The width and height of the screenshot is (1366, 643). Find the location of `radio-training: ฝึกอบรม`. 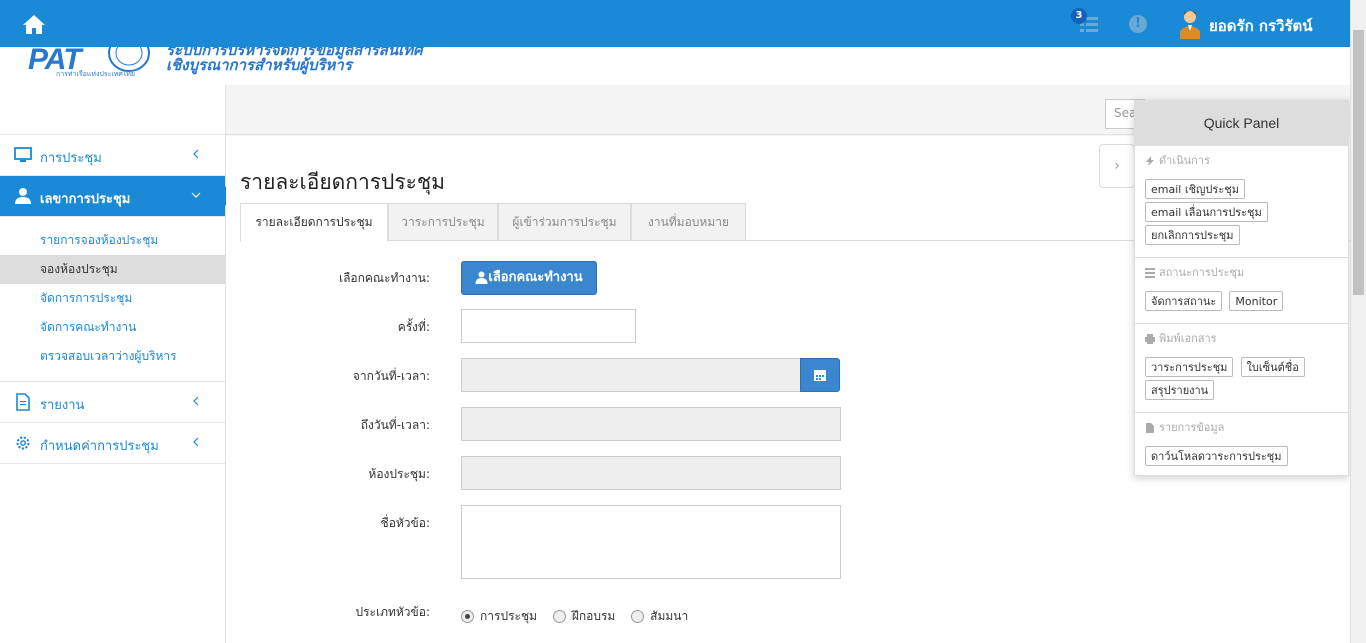

radio-training: ฝึกอบรม is located at coordinates (583, 616).